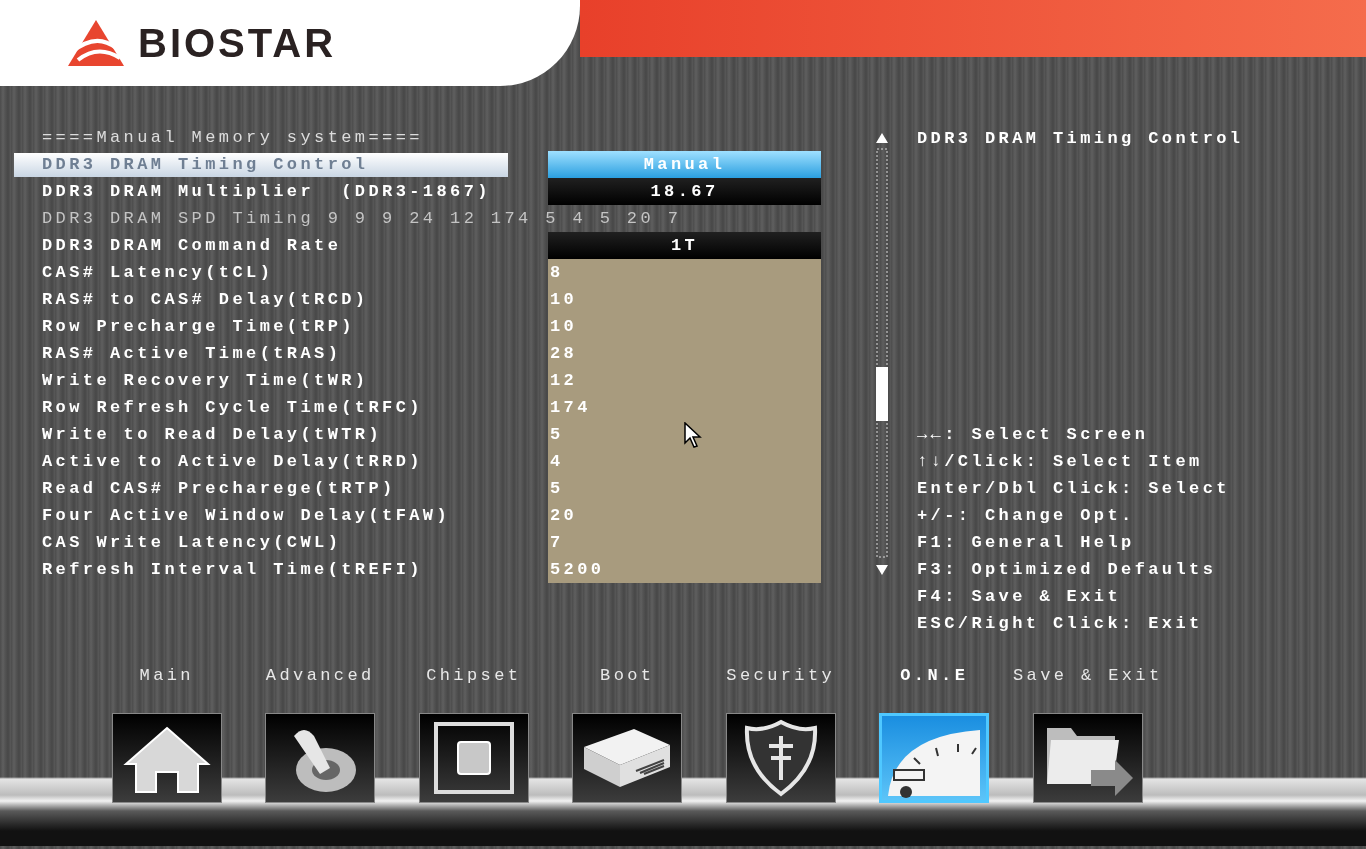 This screenshot has height=849, width=1366. What do you see at coordinates (261, 299) in the screenshot?
I see `setting-label: RAS# to CAS# Delay(tRCD)` at bounding box center [261, 299].